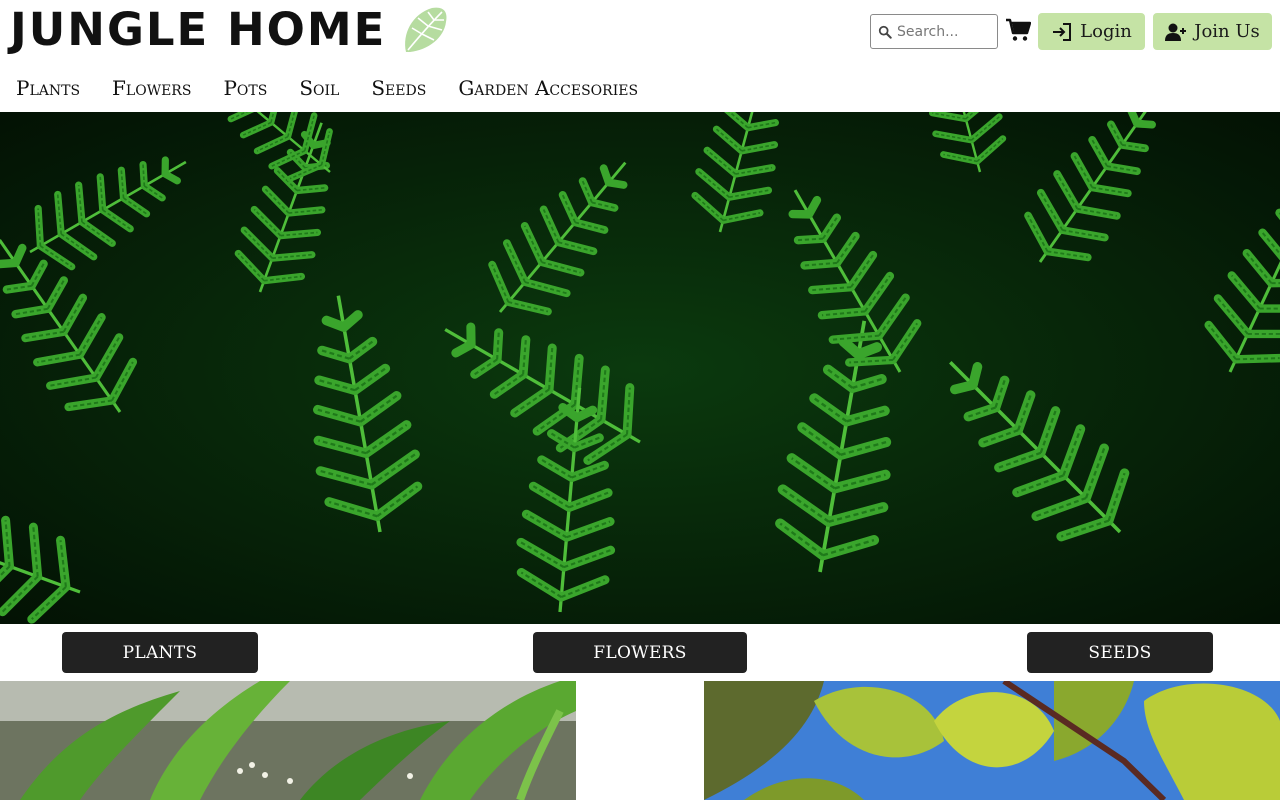  What do you see at coordinates (1062, 31) in the screenshot?
I see `sign-in-icon` at bounding box center [1062, 31].